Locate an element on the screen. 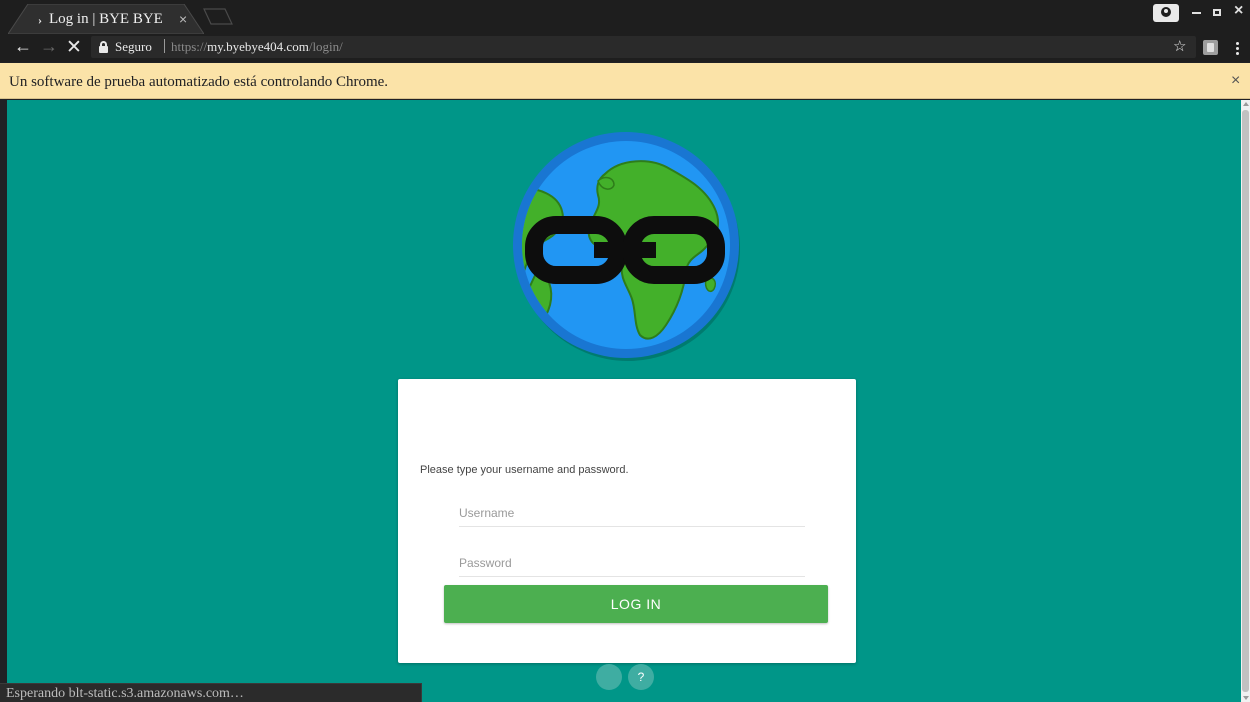 The width and height of the screenshot is (1250, 702). language-button is located at coordinates (609, 677).